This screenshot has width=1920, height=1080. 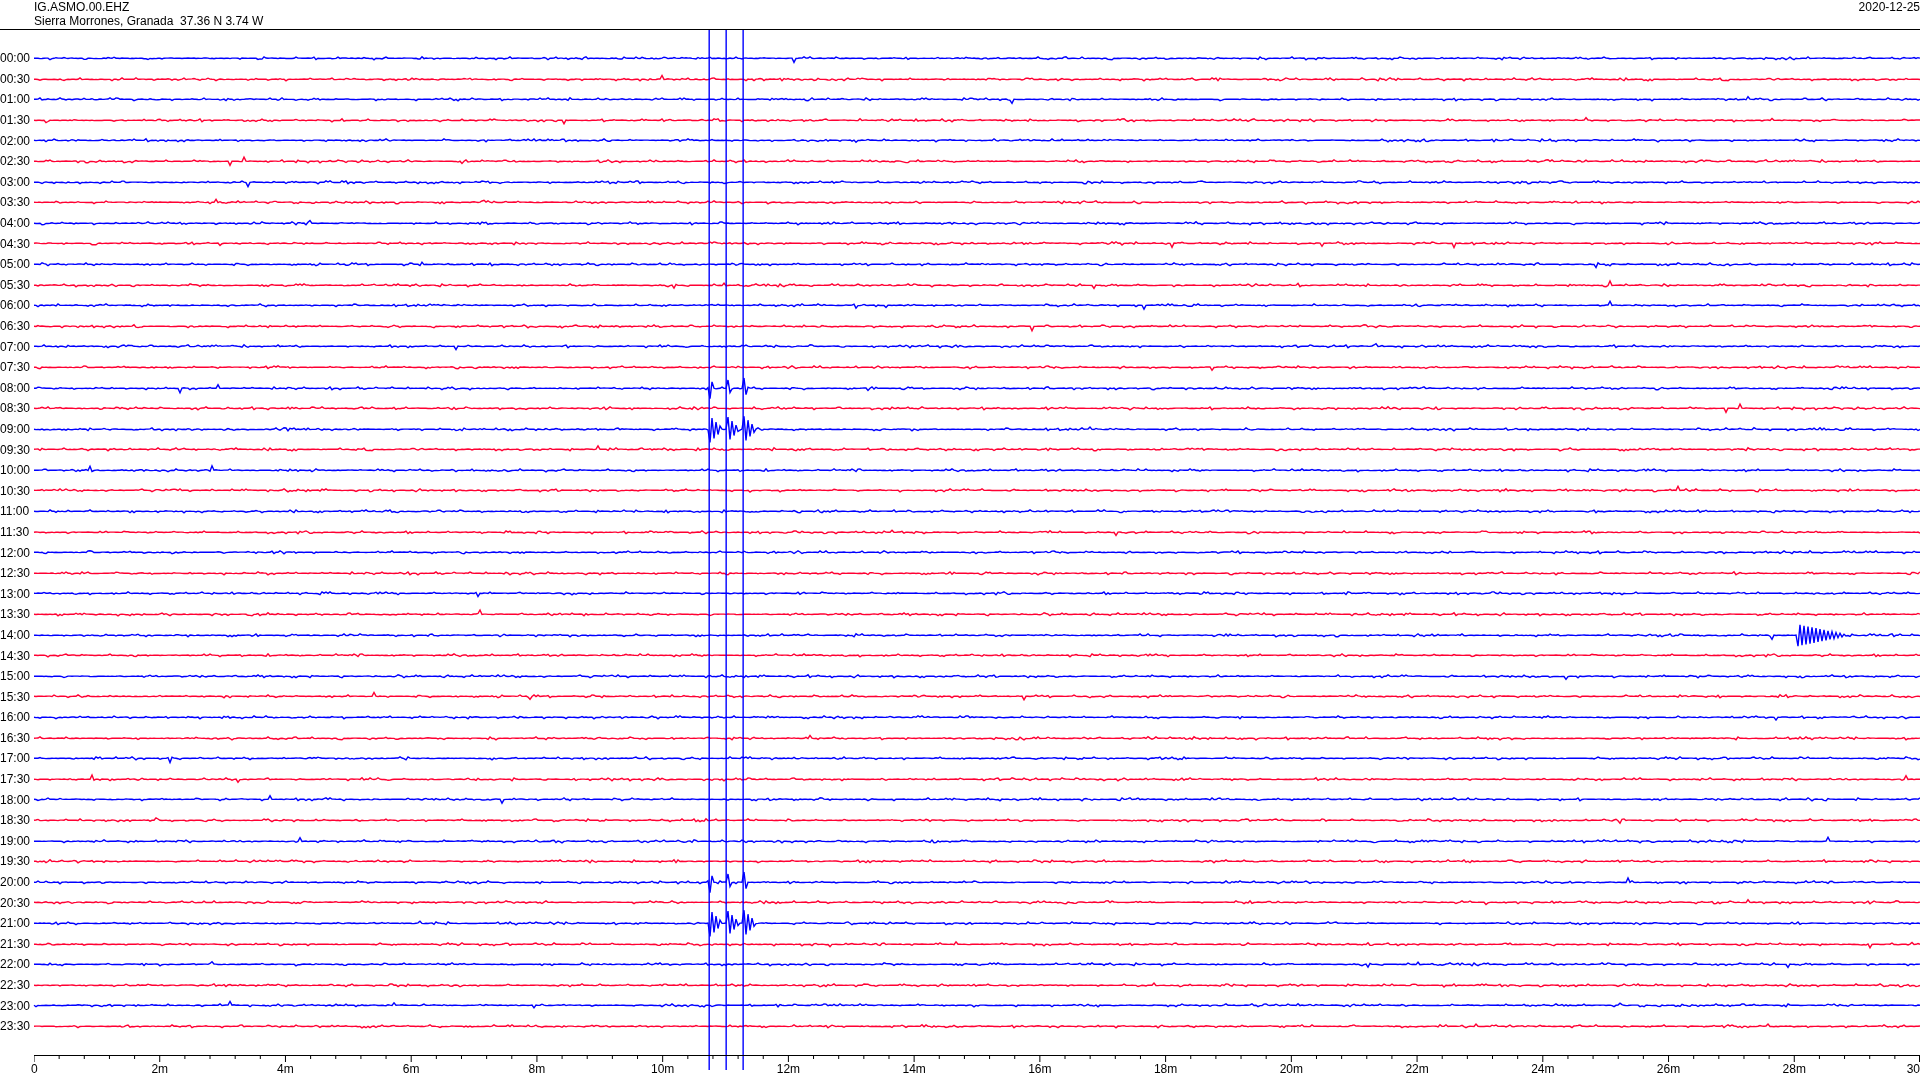 I want to click on station-code: IG.ASMO.00.EHZ, so click(x=82, y=7).